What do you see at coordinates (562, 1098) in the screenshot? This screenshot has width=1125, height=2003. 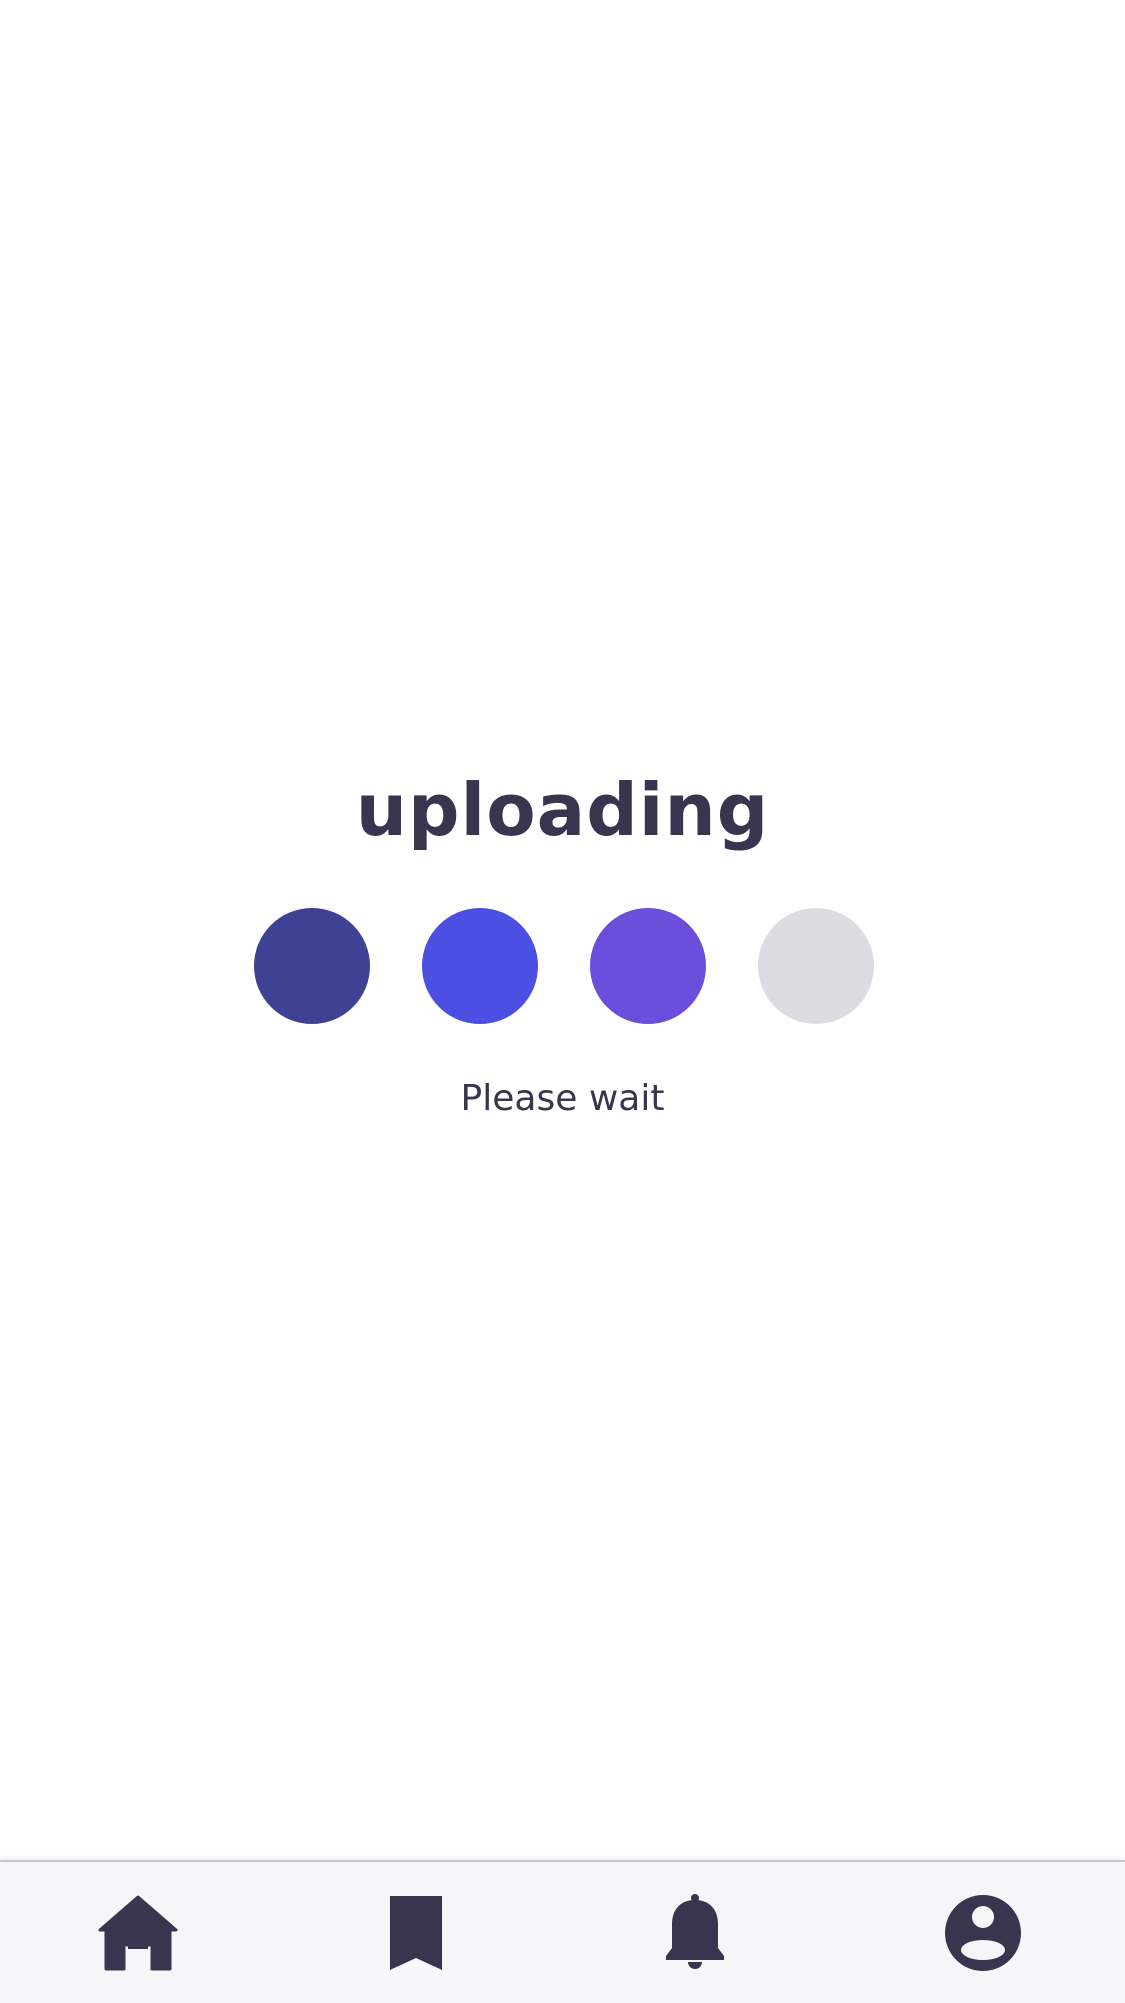 I see `wait-message: Please wait` at bounding box center [562, 1098].